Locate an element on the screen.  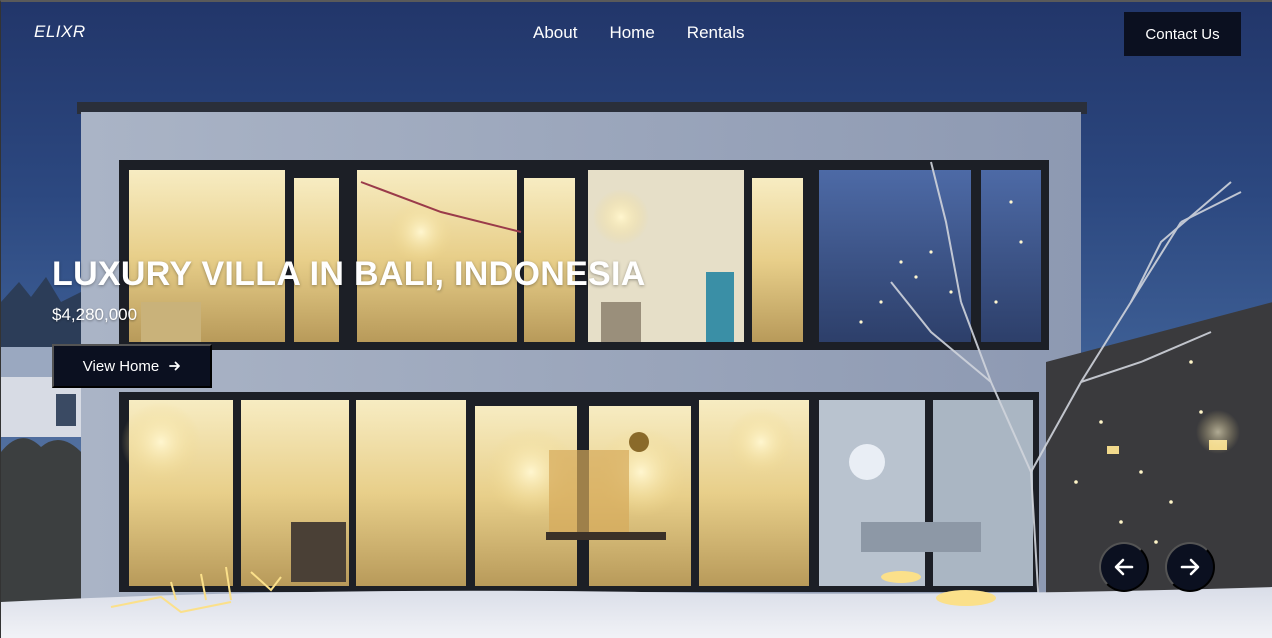
site-header: ELIXR About Home Rentals Contact Us is located at coordinates (636, 33).